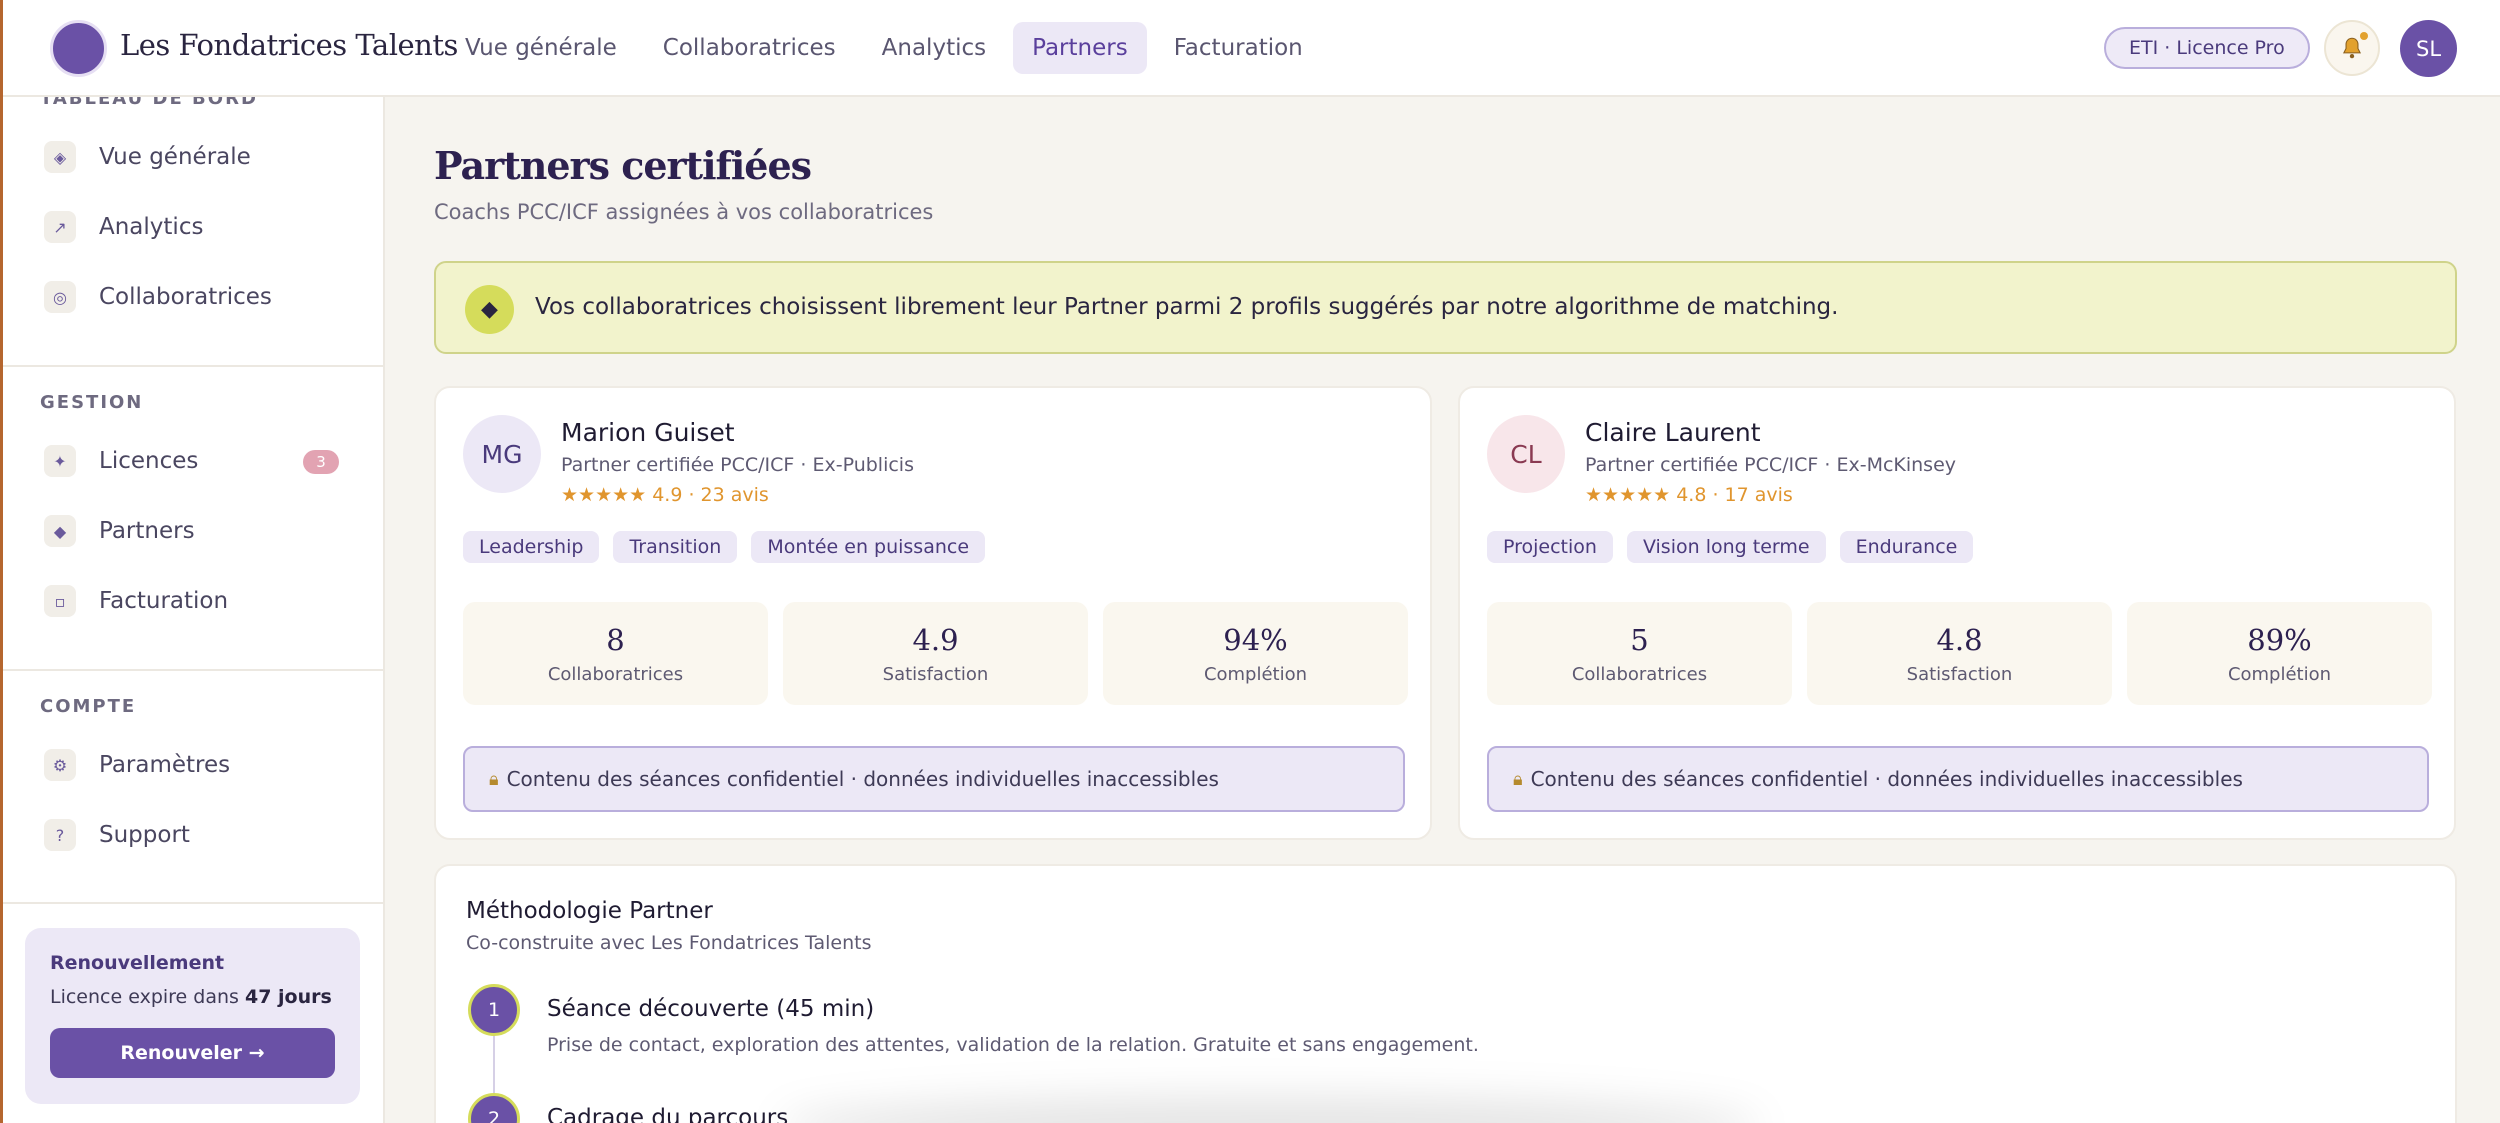 This screenshot has height=1123, width=2500. Describe the element at coordinates (288, 997) in the screenshot. I see `renewal-days: 47 jours` at that location.